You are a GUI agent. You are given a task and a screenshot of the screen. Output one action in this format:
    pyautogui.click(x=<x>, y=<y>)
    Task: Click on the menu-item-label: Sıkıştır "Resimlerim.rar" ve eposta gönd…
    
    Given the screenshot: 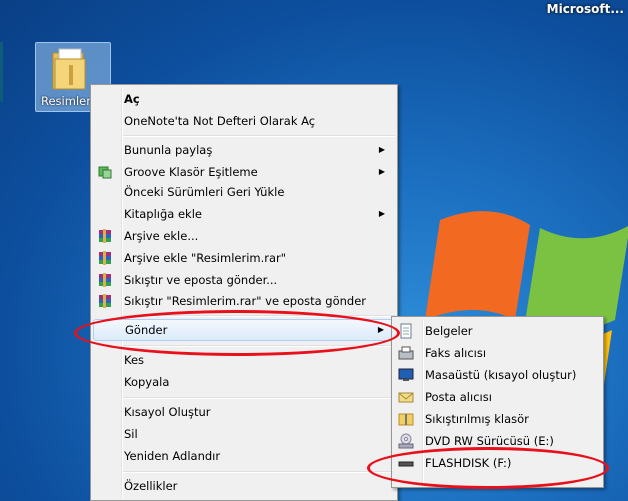 What is the action you would take?
    pyautogui.click(x=245, y=301)
    